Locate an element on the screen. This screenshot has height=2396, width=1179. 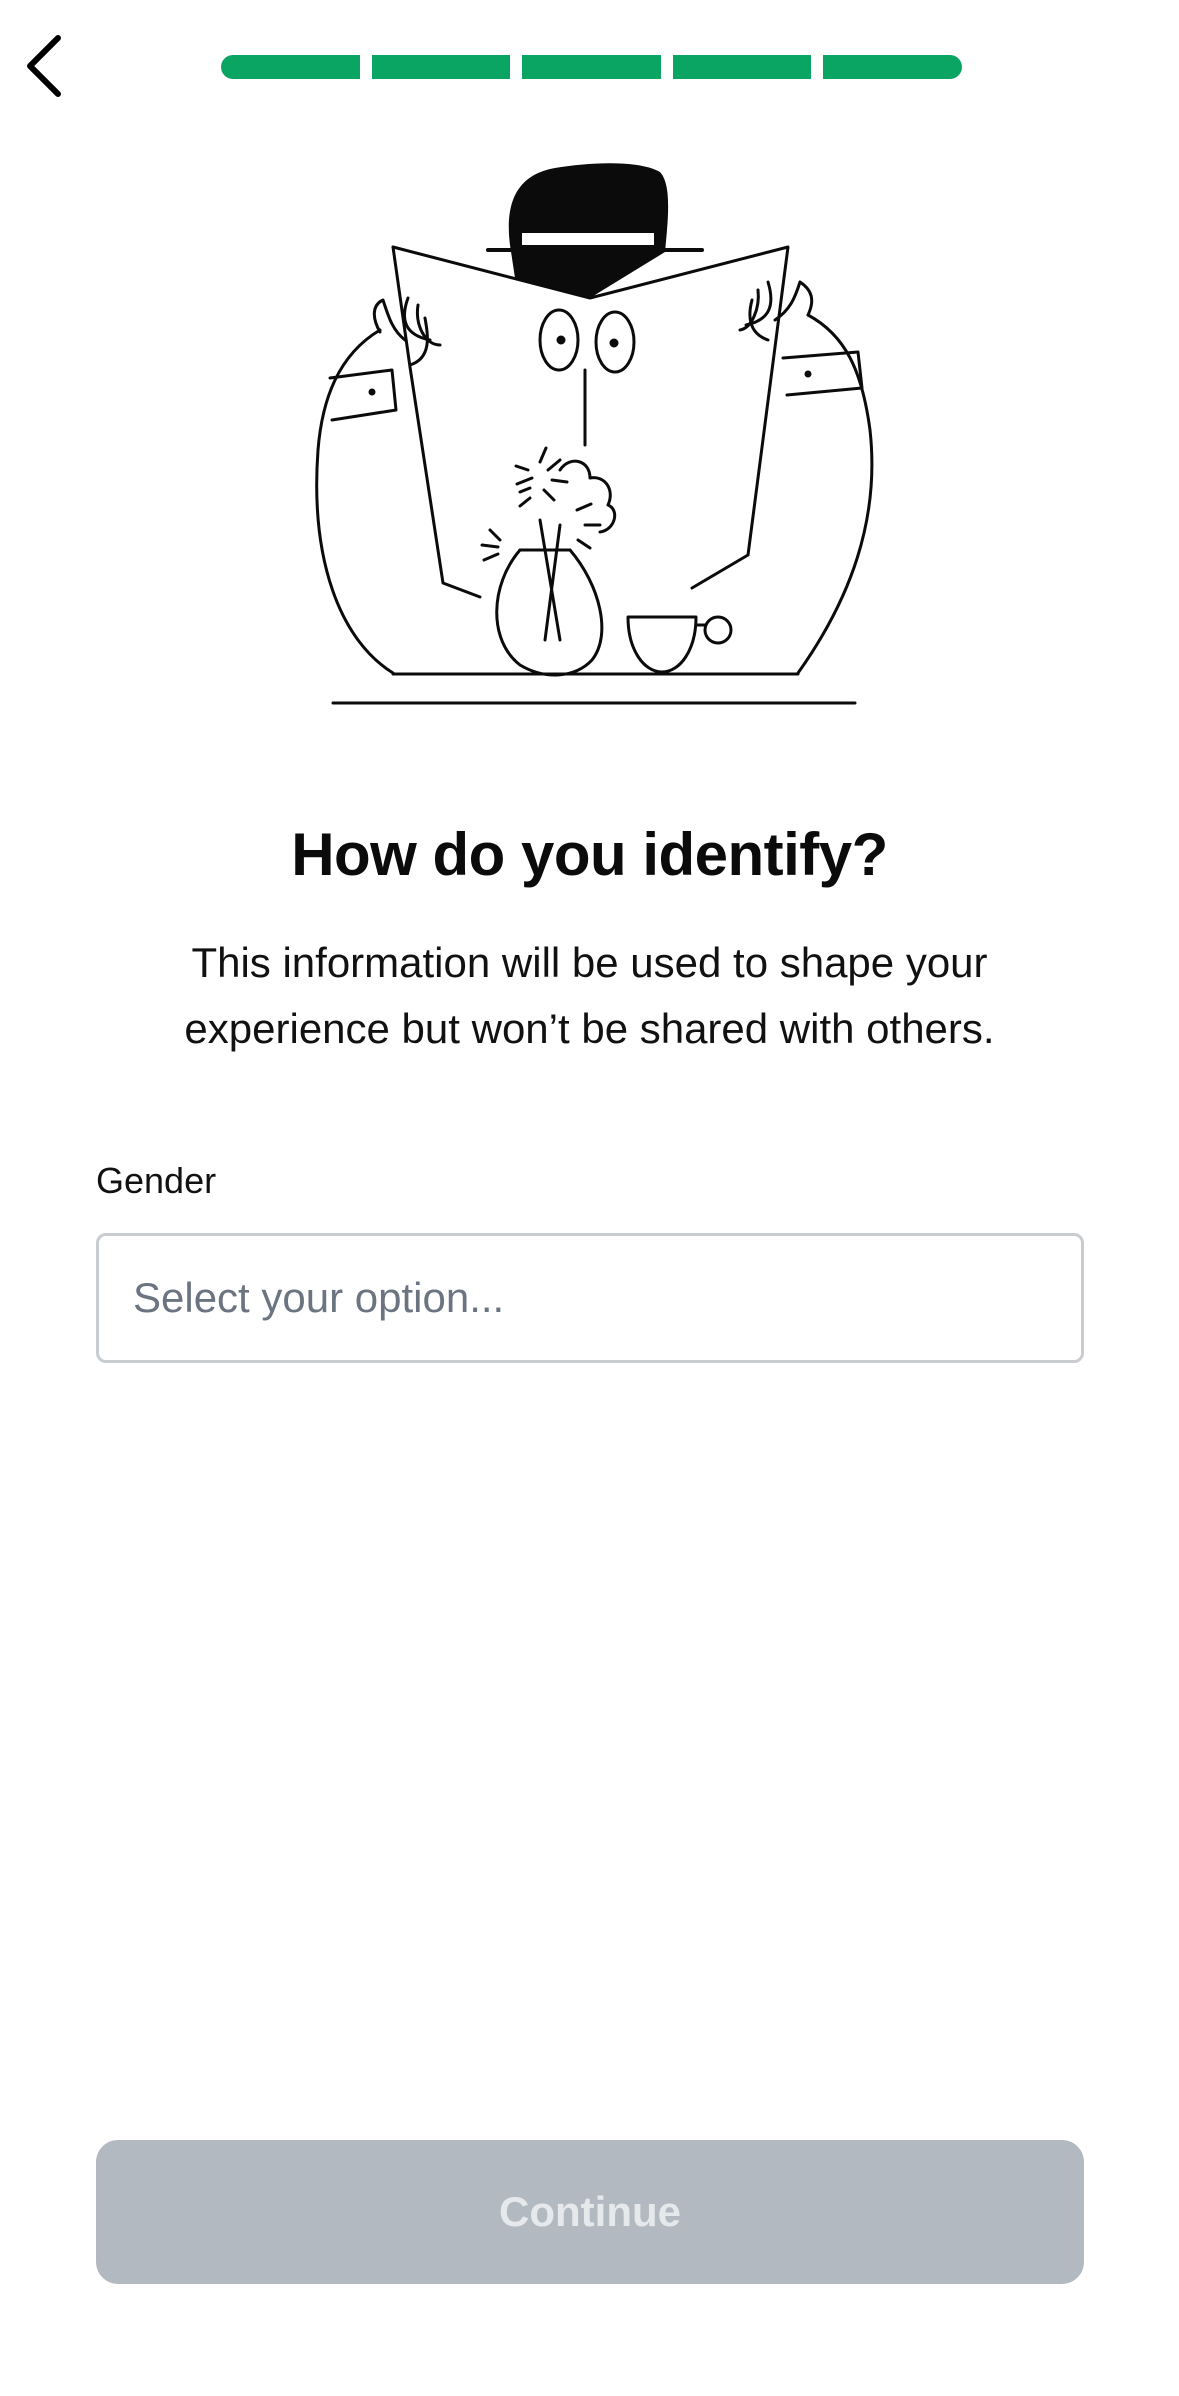
page-title: How do you identify? is located at coordinates (589, 854).